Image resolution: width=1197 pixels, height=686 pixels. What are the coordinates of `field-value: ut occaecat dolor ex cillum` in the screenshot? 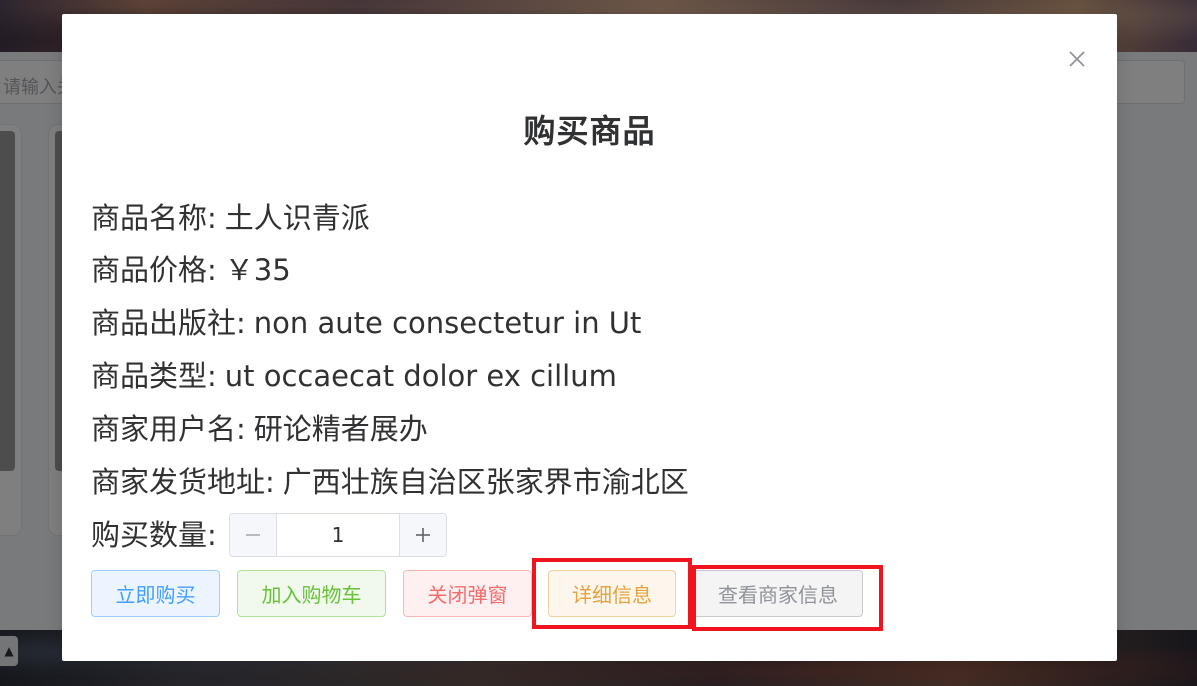 It's located at (420, 376).